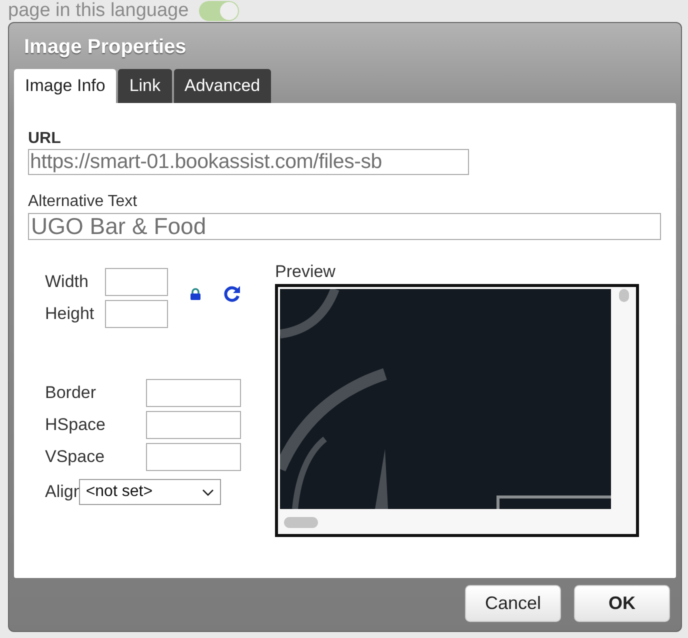 The height and width of the screenshot is (638, 688). What do you see at coordinates (65, 86) in the screenshot?
I see `tab: Image Info` at bounding box center [65, 86].